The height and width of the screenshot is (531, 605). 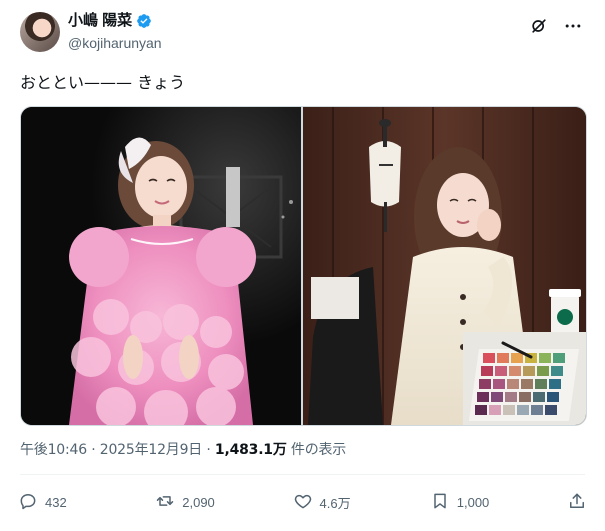 What do you see at coordinates (302, 35) in the screenshot?
I see `tweet-header: 小嶋 陽菜 @kojiharunyan` at bounding box center [302, 35].